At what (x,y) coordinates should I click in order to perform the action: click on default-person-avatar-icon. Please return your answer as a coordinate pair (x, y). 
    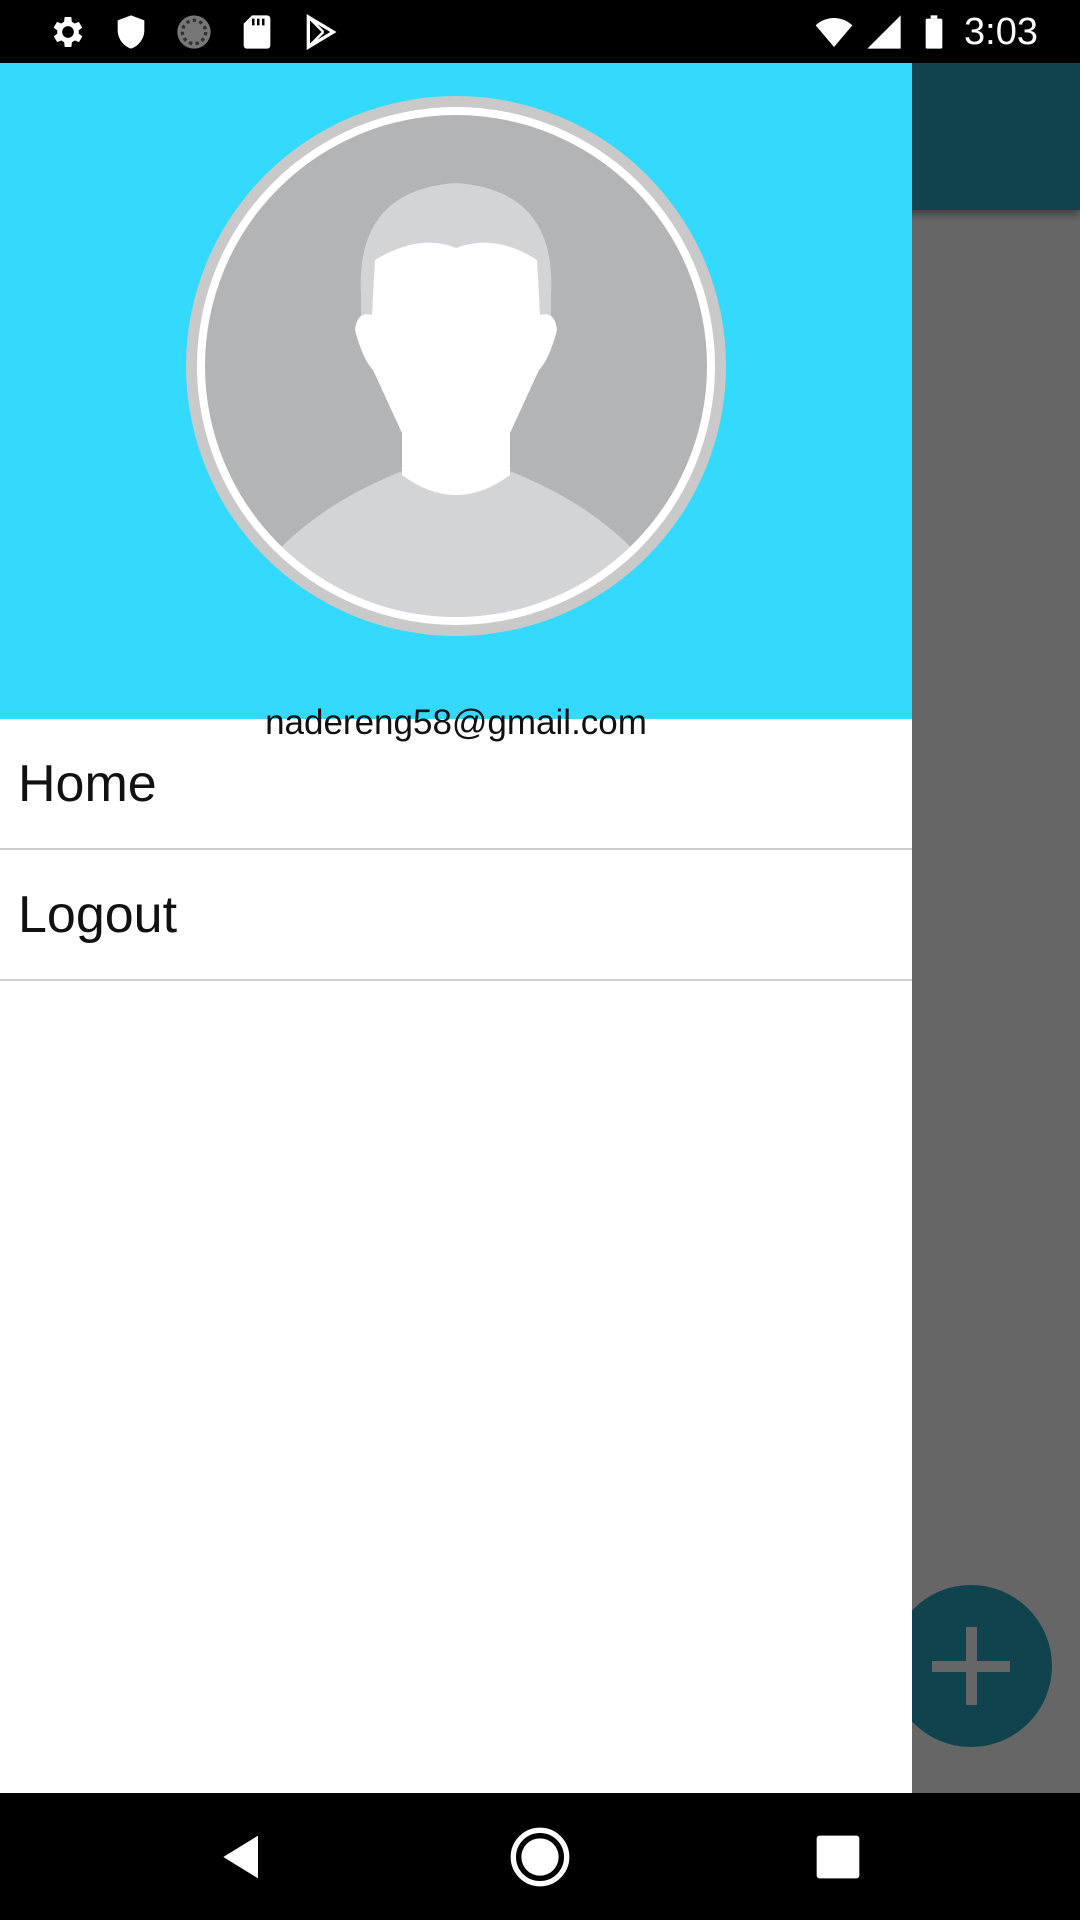
    Looking at the image, I should click on (456, 366).